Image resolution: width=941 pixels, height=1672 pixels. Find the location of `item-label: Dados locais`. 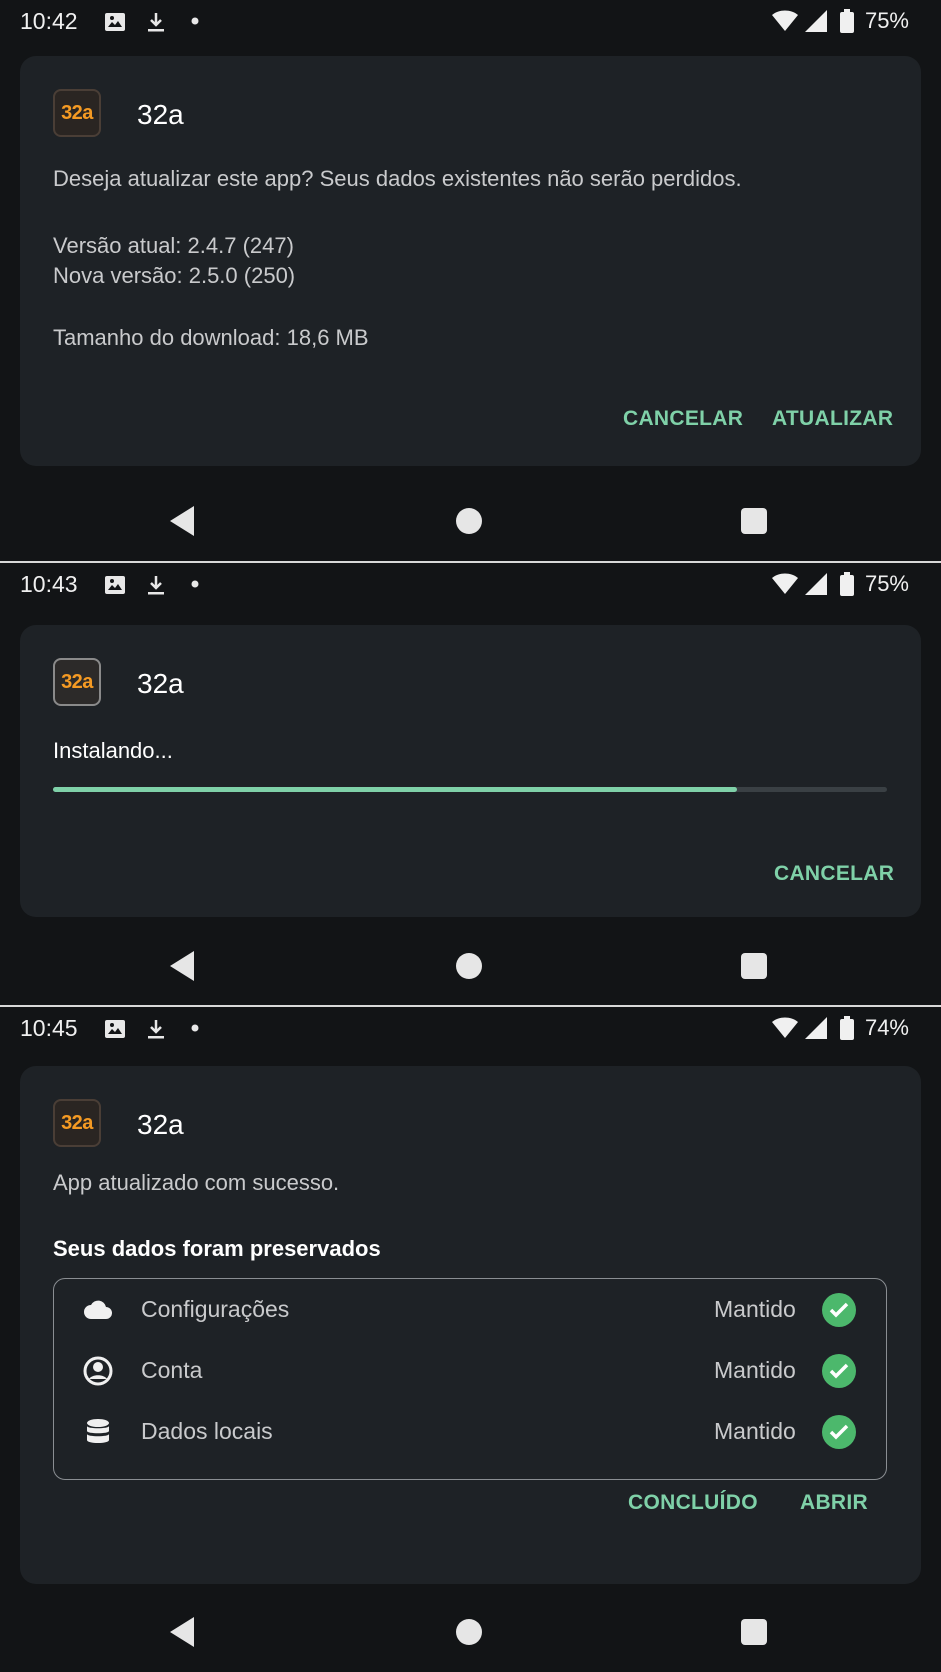

item-label: Dados locais is located at coordinates (207, 1431).